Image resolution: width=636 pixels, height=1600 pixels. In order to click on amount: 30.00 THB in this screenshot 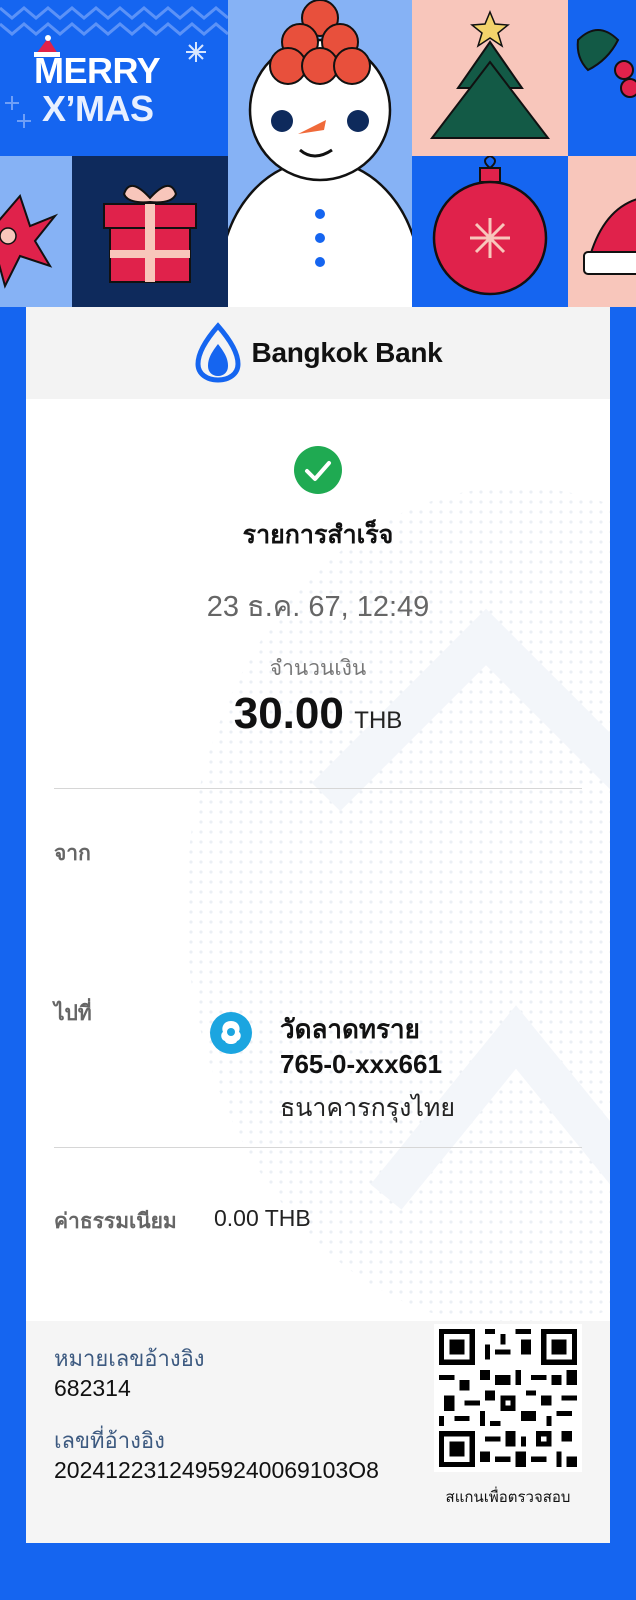, I will do `click(318, 714)`.